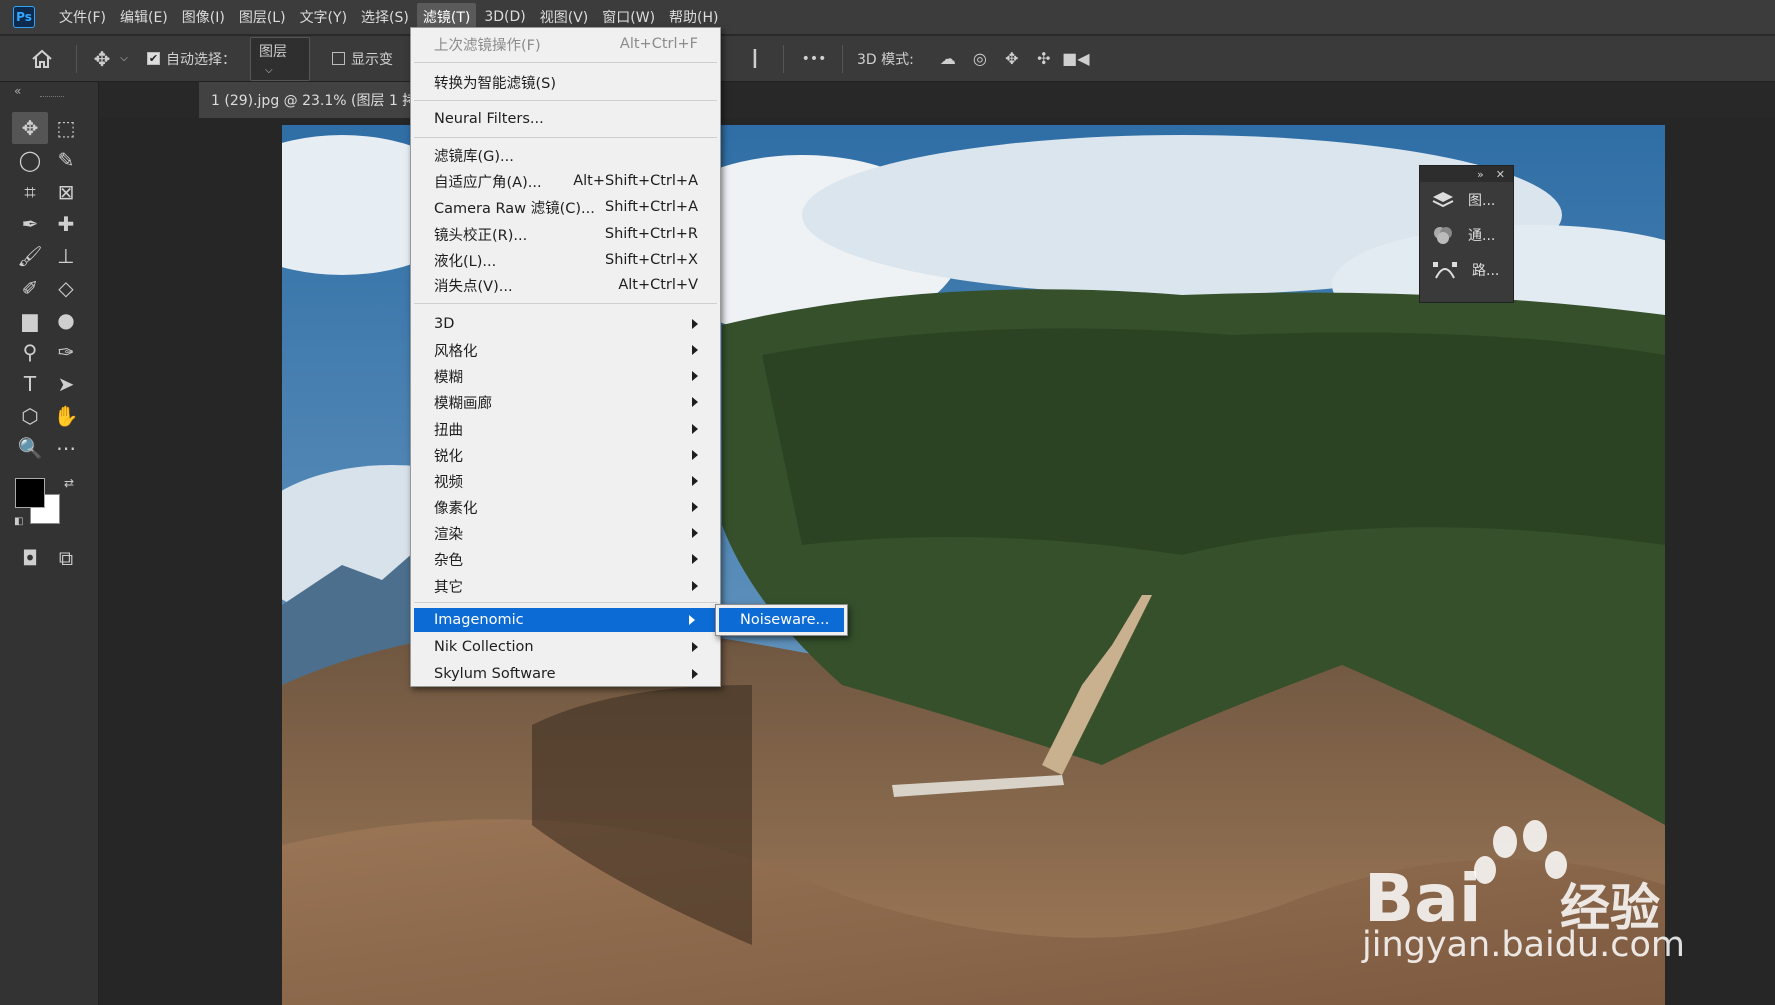 The height and width of the screenshot is (1005, 1775). Describe the element at coordinates (565, 181) in the screenshot. I see `menu-item-adaptive-wide-angle: 自适应广角(A)... Alt+Shift+Ctrl+A` at that location.